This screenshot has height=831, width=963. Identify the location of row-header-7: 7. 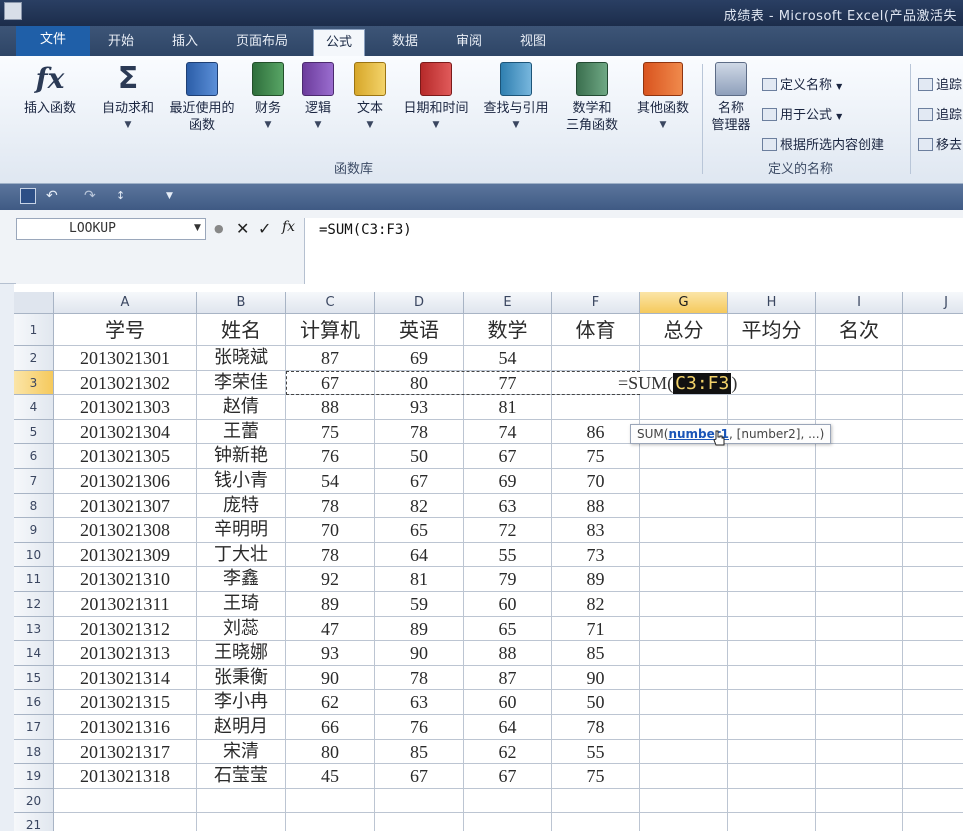
(34, 481).